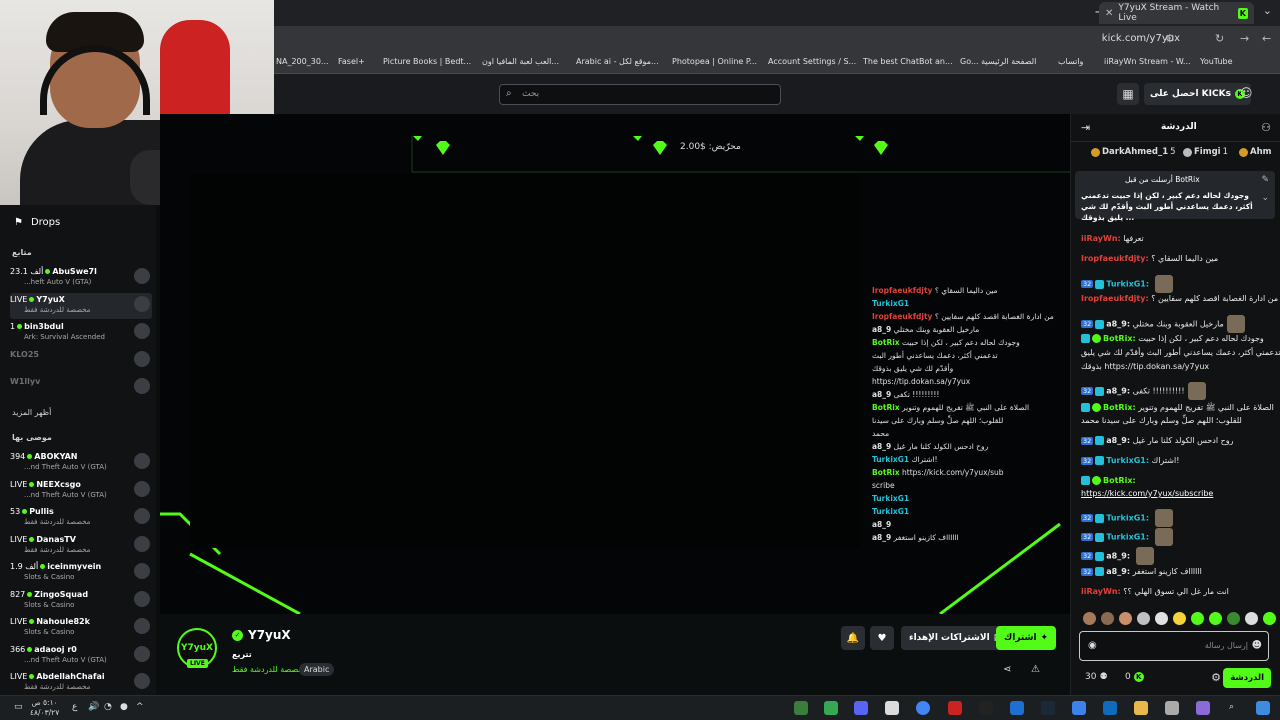  Describe the element at coordinates (1267, 10) in the screenshot. I see `tab-list-chevron-icon: ⌄` at that location.